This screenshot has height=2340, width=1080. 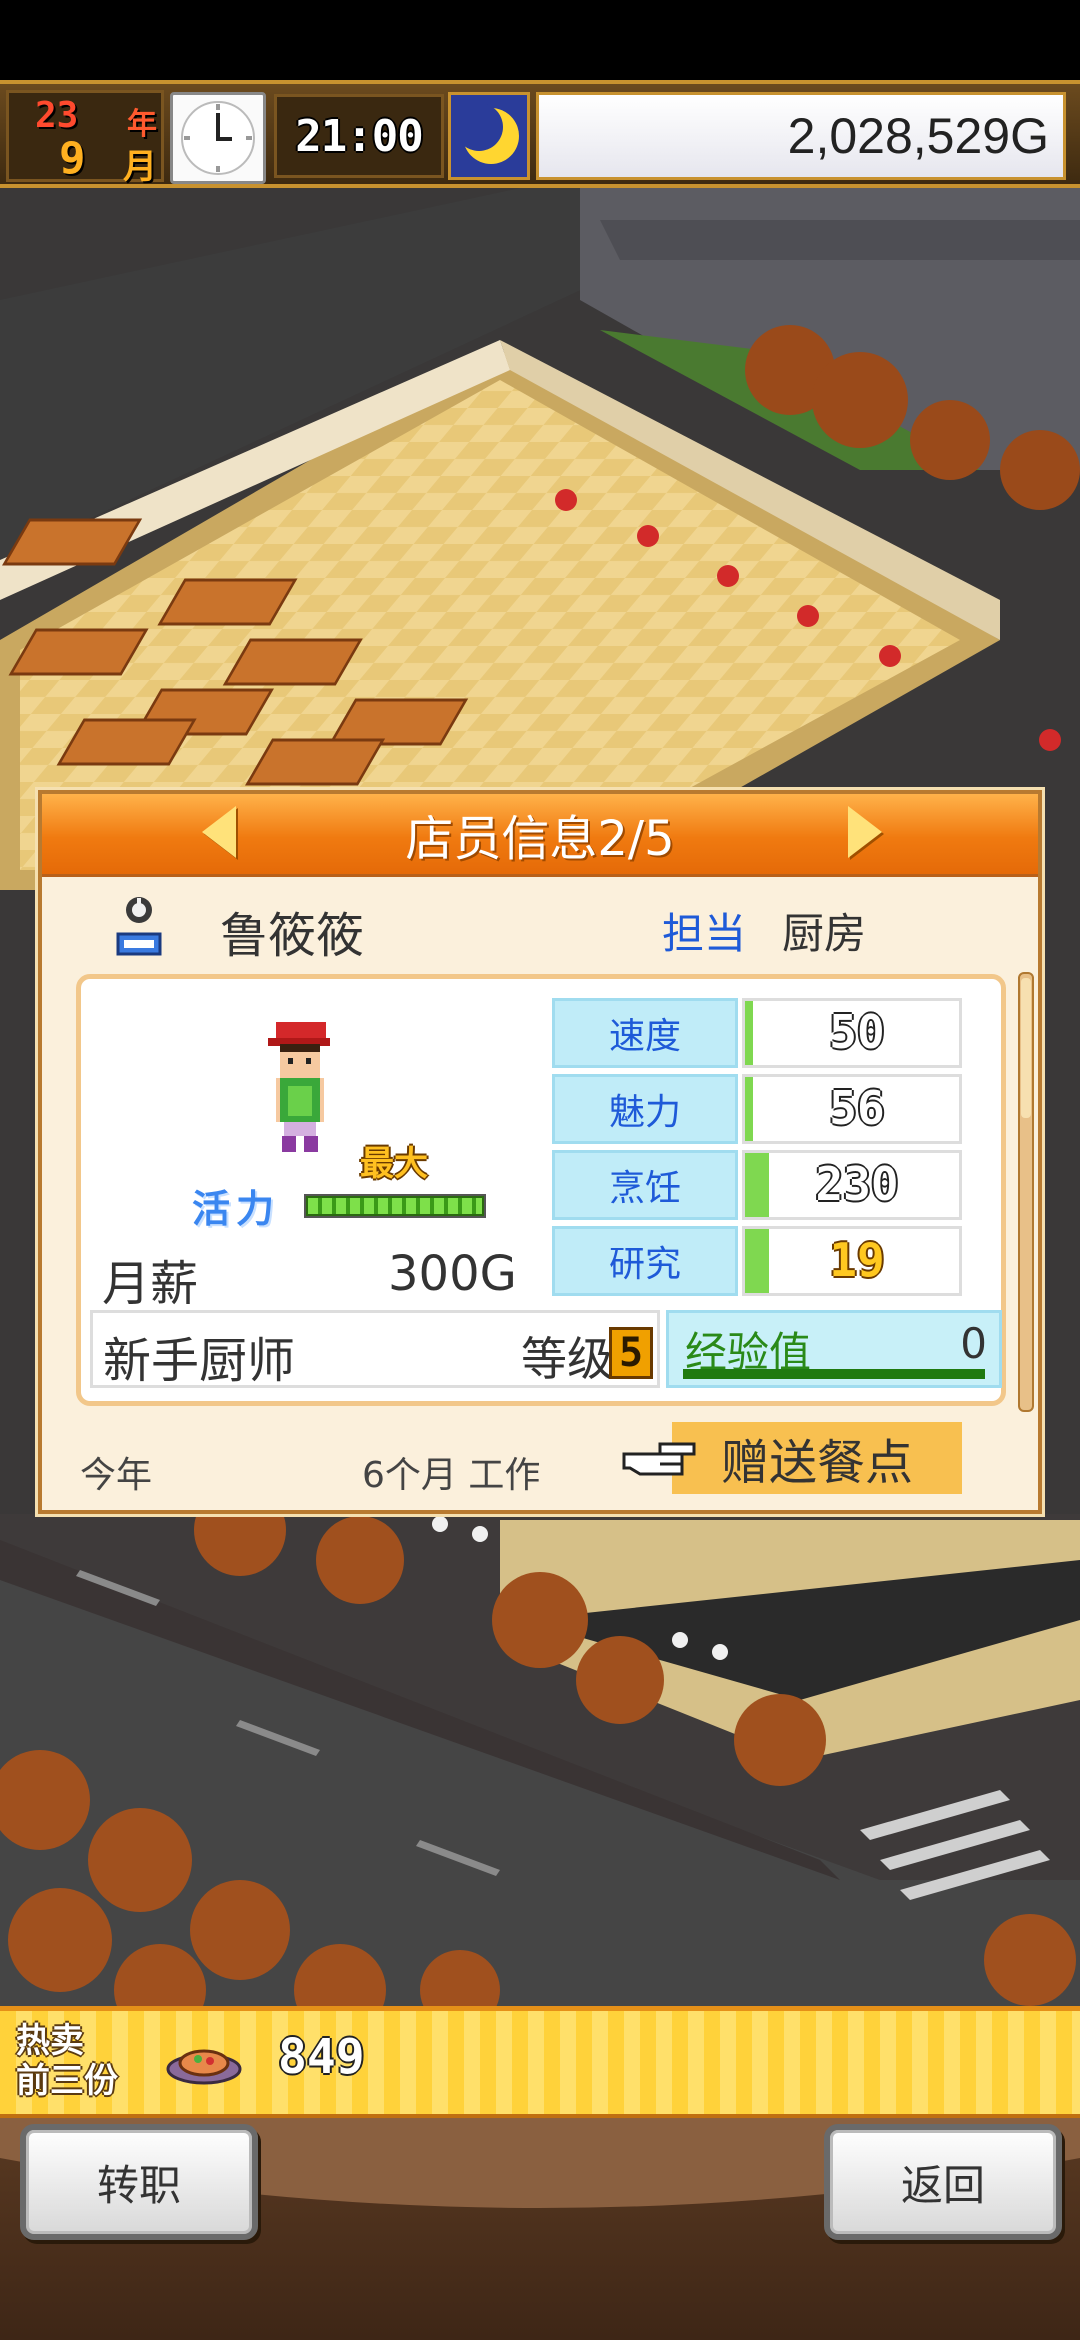 I want to click on hand-pointer-icon, so click(x=660, y=1459).